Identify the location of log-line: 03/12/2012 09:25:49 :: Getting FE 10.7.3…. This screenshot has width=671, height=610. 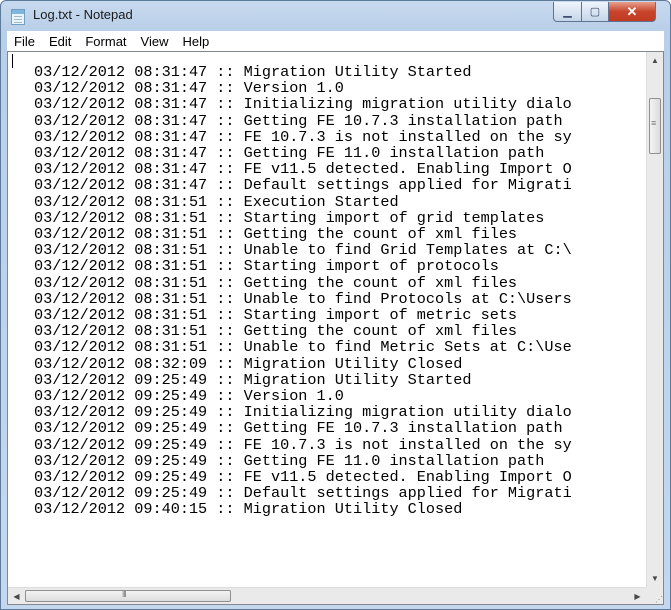
(298, 428).